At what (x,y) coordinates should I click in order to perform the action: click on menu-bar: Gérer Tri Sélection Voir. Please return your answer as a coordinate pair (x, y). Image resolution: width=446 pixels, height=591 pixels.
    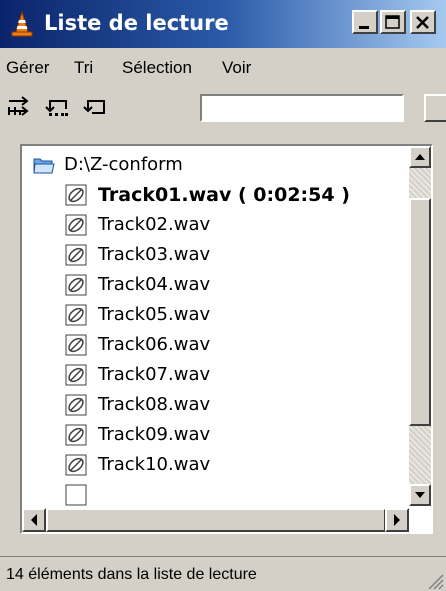
    Looking at the image, I should click on (223, 67).